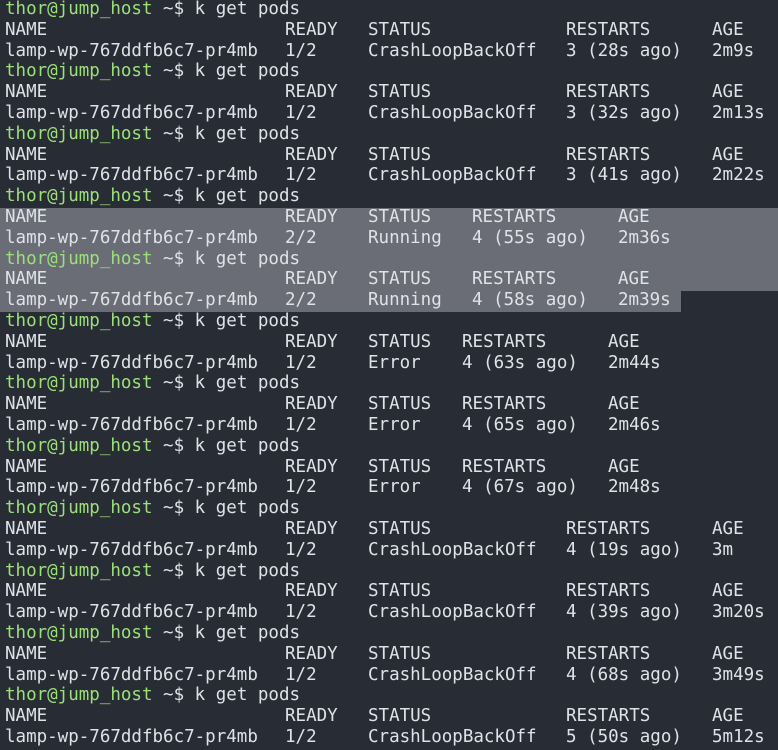 This screenshot has width=778, height=750. Describe the element at coordinates (624, 175) in the screenshot. I see `cell-restarts: 3 (41s ago)` at that location.